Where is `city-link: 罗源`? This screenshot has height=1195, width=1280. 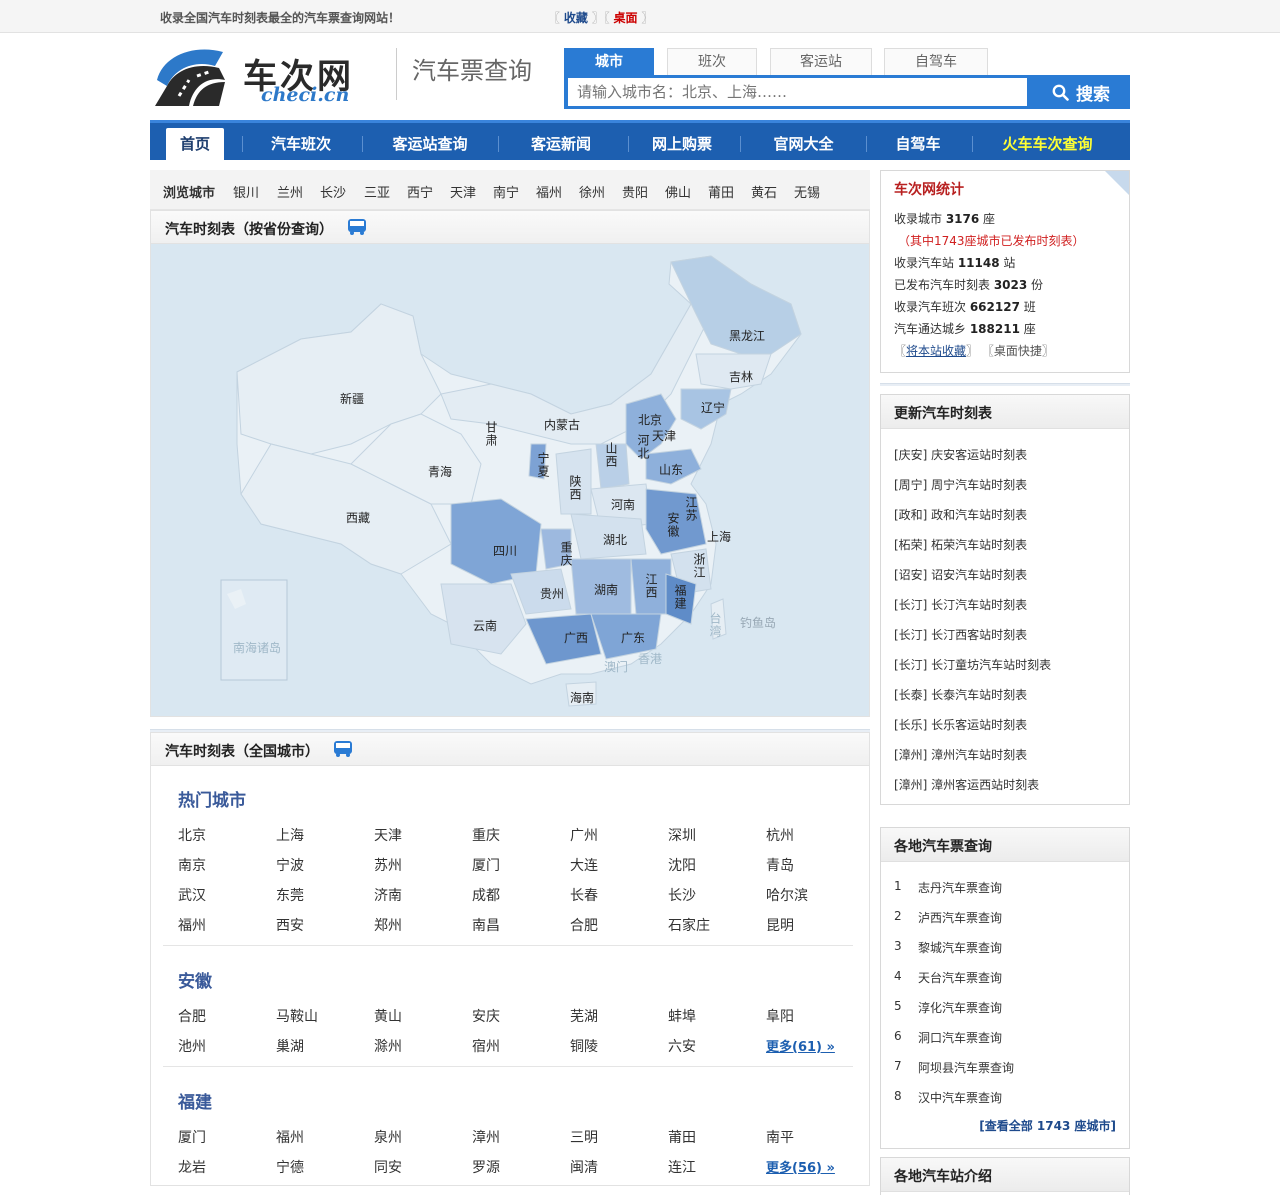 city-link: 罗源 is located at coordinates (486, 1167).